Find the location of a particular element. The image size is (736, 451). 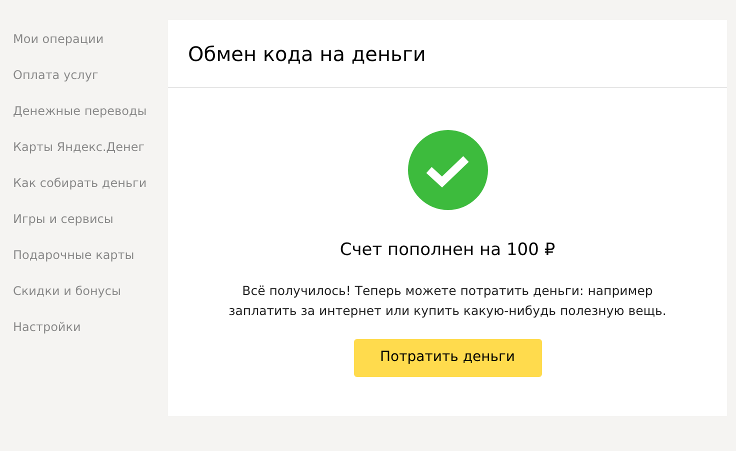

sidebar-link: Скидки и бонусы is located at coordinates (67, 299).